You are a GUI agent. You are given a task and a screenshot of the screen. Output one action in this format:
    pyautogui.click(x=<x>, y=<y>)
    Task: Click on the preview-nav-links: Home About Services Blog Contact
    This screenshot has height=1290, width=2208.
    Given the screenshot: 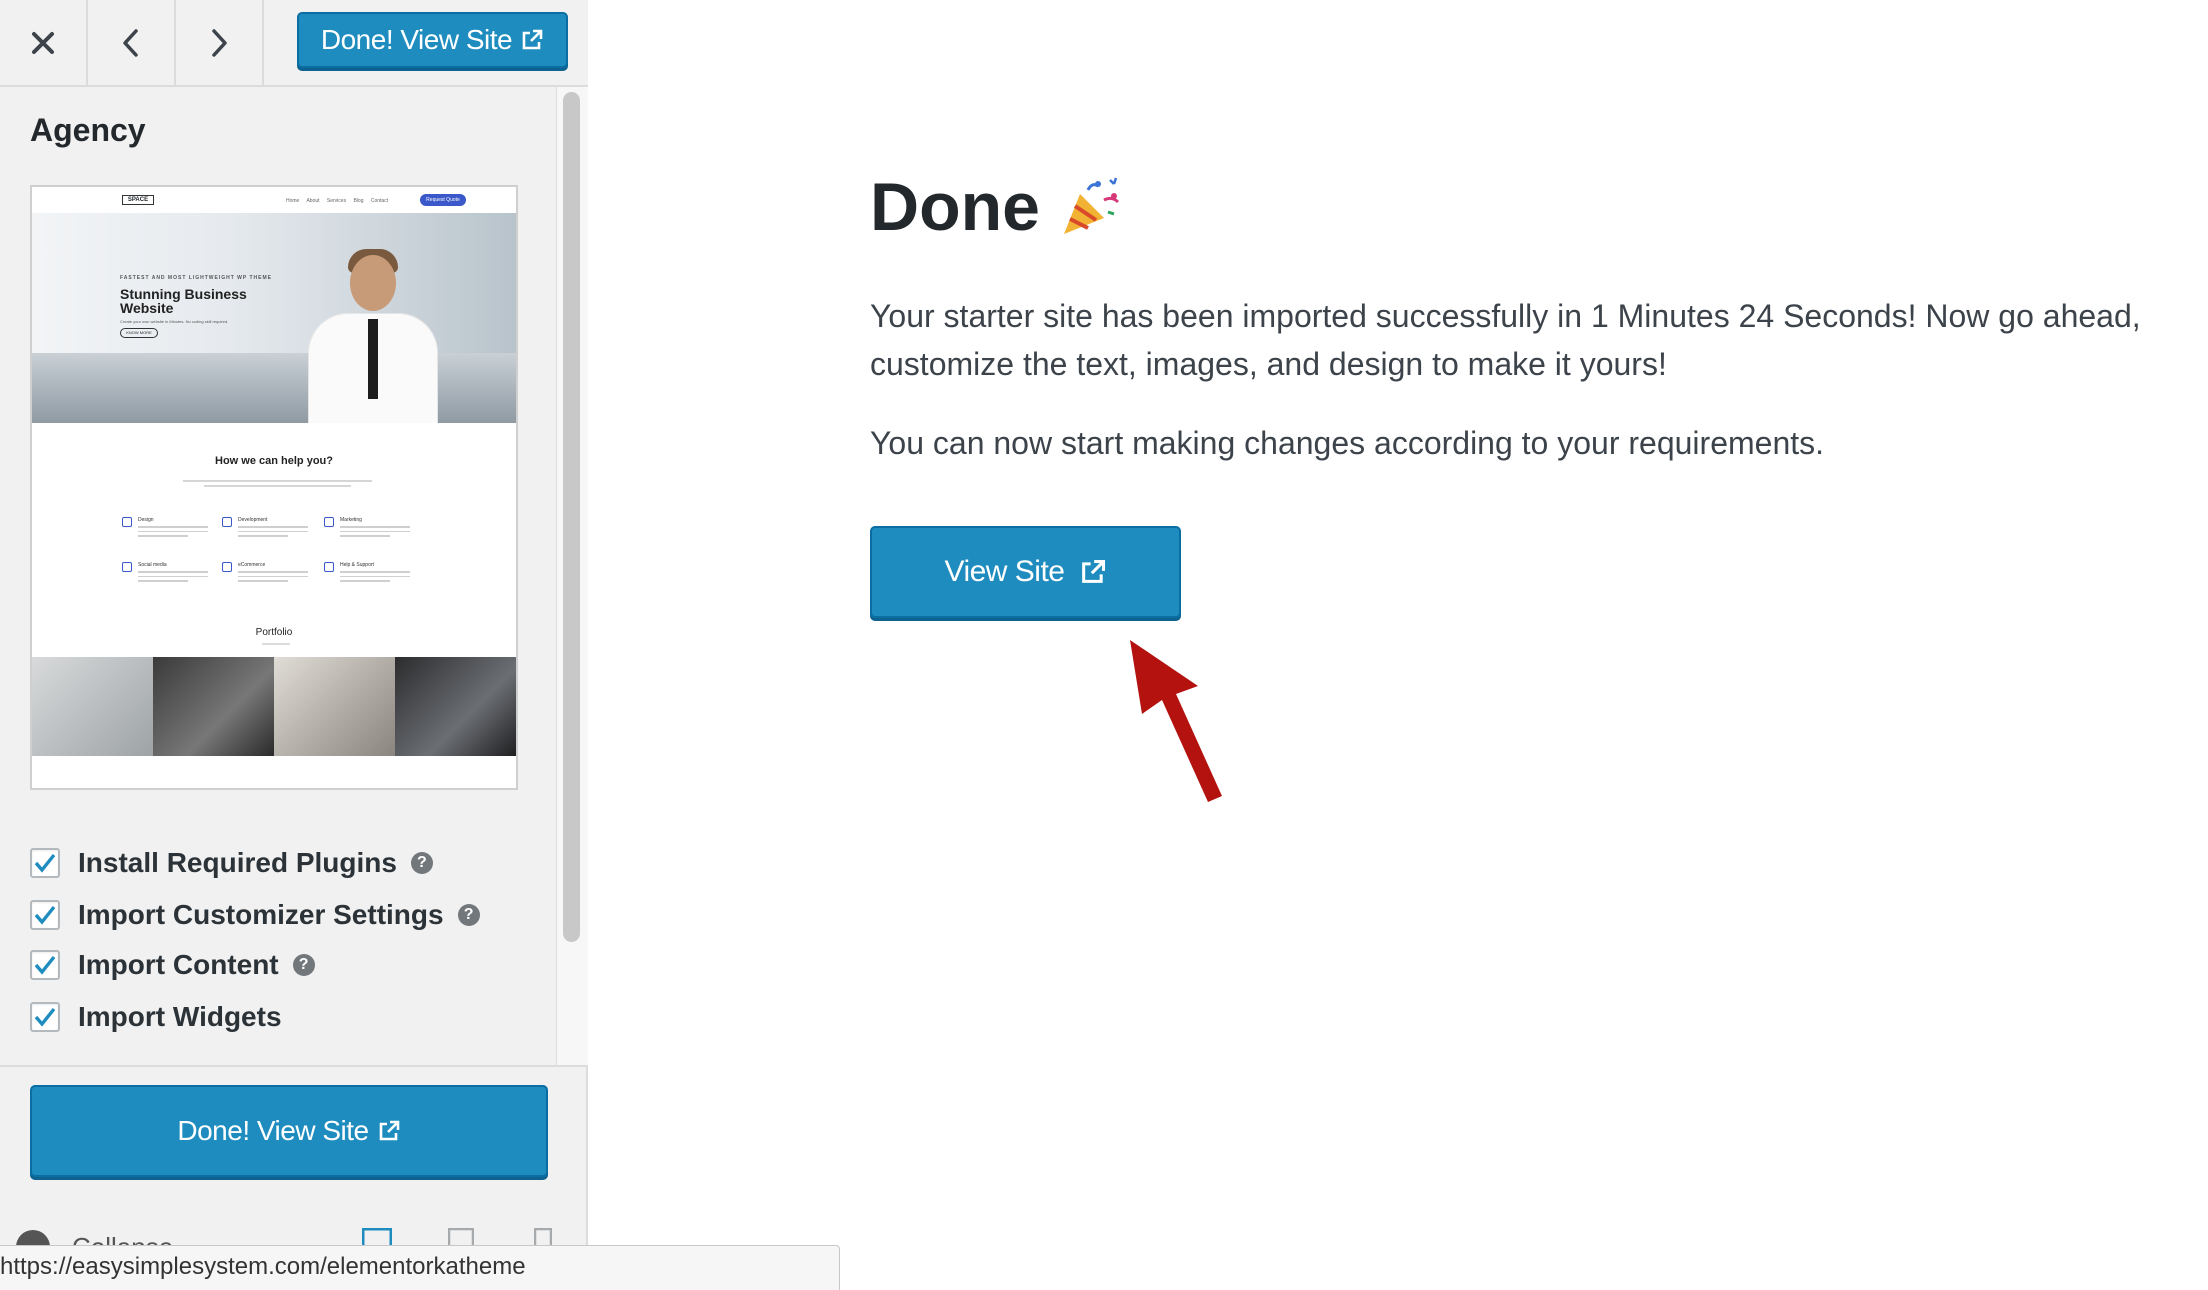 What is the action you would take?
    pyautogui.click(x=337, y=201)
    